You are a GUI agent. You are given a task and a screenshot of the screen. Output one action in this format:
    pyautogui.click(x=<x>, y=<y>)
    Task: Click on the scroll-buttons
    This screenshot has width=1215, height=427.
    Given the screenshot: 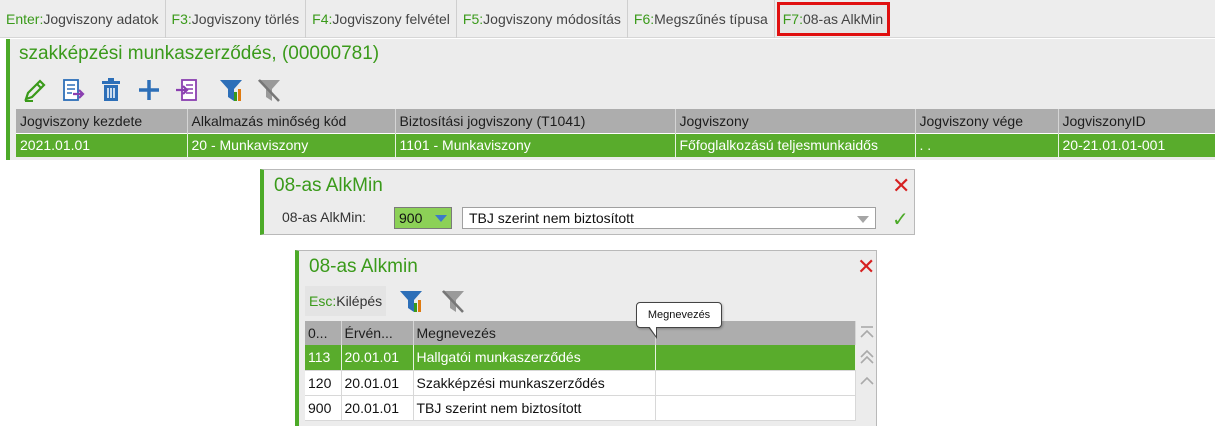 What is the action you would take?
    pyautogui.click(x=867, y=374)
    